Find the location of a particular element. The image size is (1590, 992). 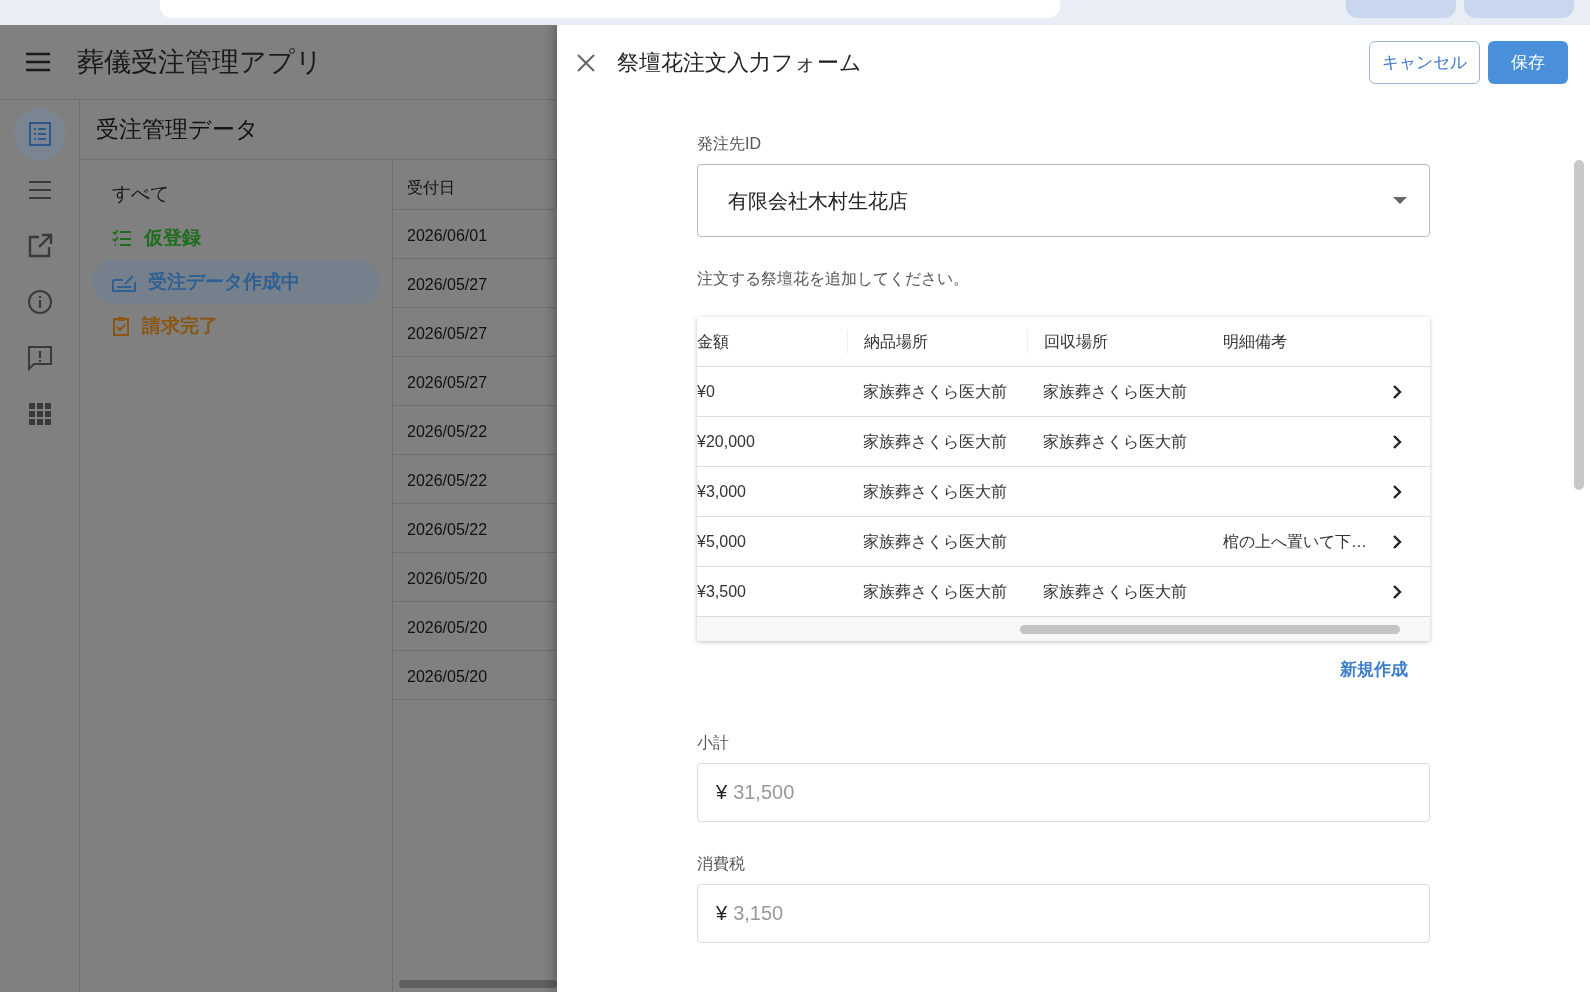

new-item-link: 新規作成 is located at coordinates (1374, 670).